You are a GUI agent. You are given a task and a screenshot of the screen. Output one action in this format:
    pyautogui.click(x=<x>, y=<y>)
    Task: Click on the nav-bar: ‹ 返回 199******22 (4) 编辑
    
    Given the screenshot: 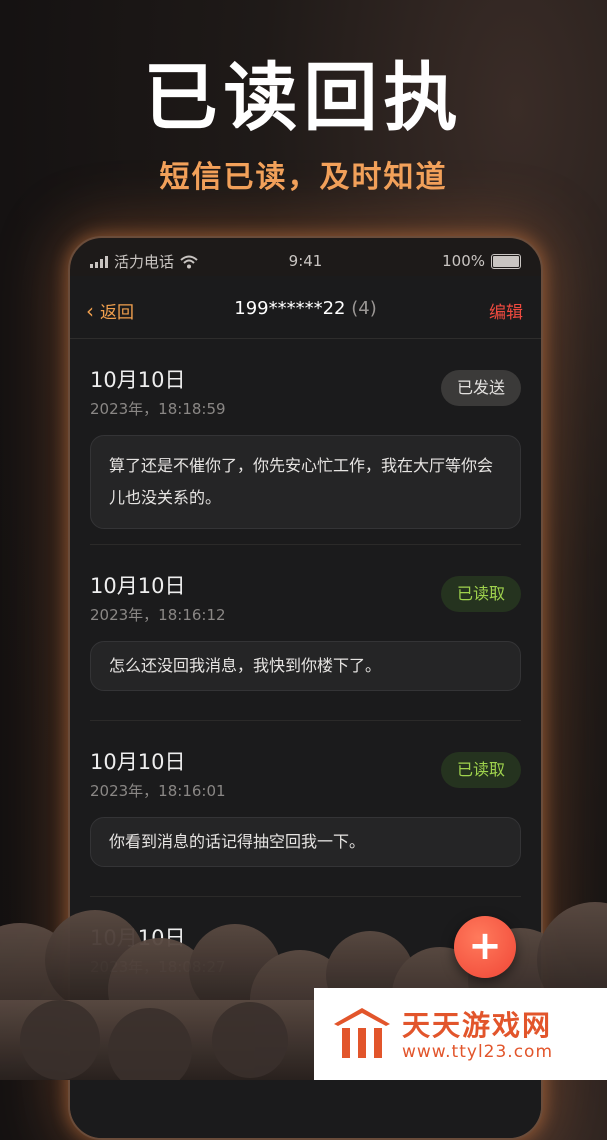 What is the action you would take?
    pyautogui.click(x=305, y=307)
    